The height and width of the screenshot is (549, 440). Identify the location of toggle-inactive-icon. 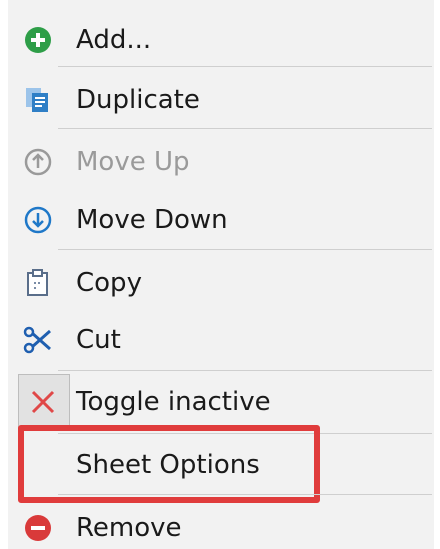
(43, 402).